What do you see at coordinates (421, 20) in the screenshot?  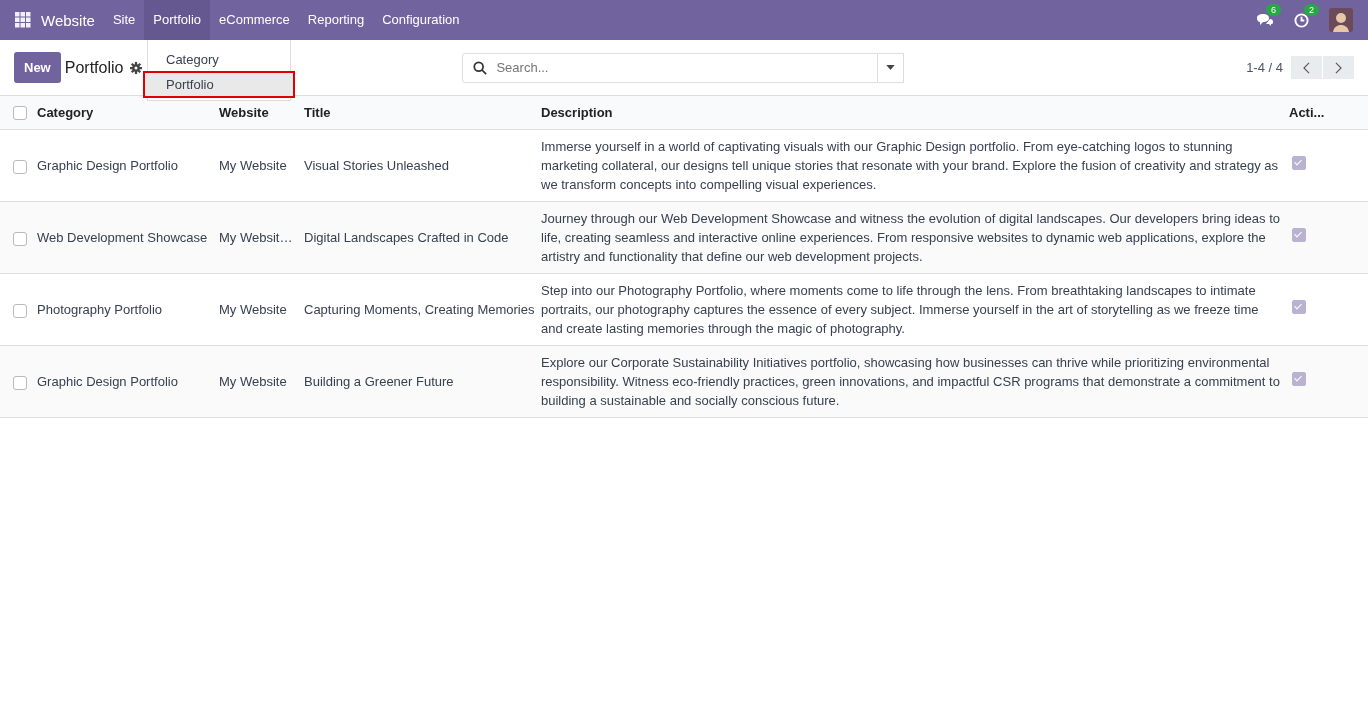 I see `menu-item: Configuration` at bounding box center [421, 20].